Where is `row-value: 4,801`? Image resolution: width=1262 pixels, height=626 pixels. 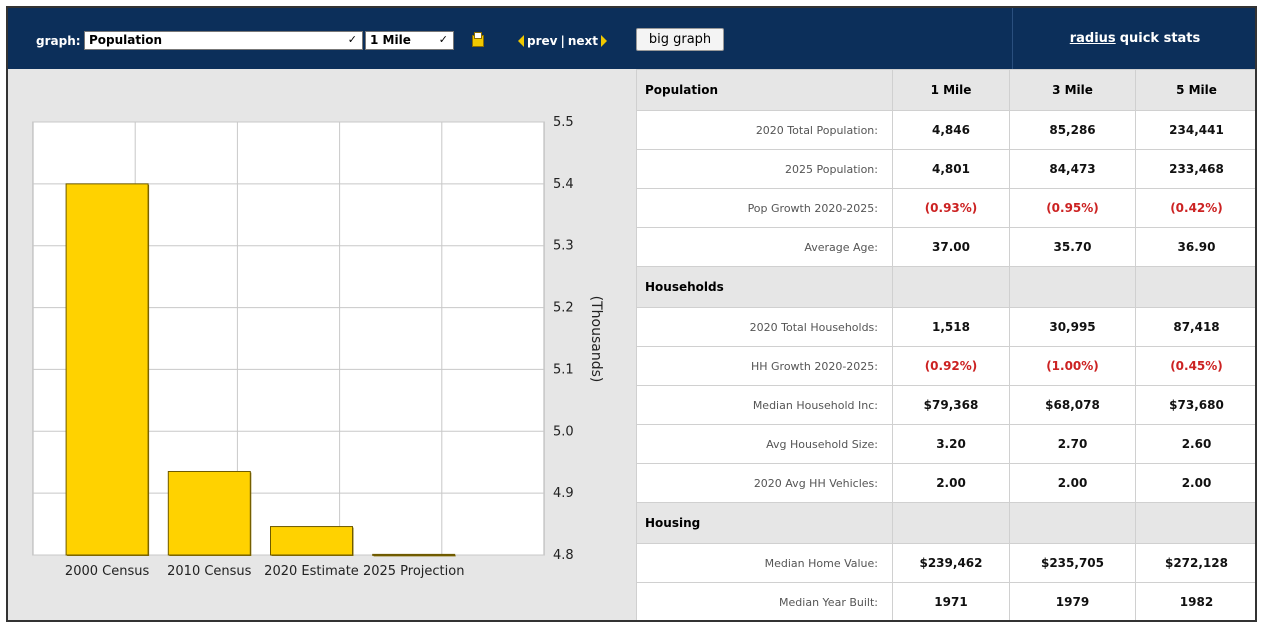 row-value: 4,801 is located at coordinates (951, 169).